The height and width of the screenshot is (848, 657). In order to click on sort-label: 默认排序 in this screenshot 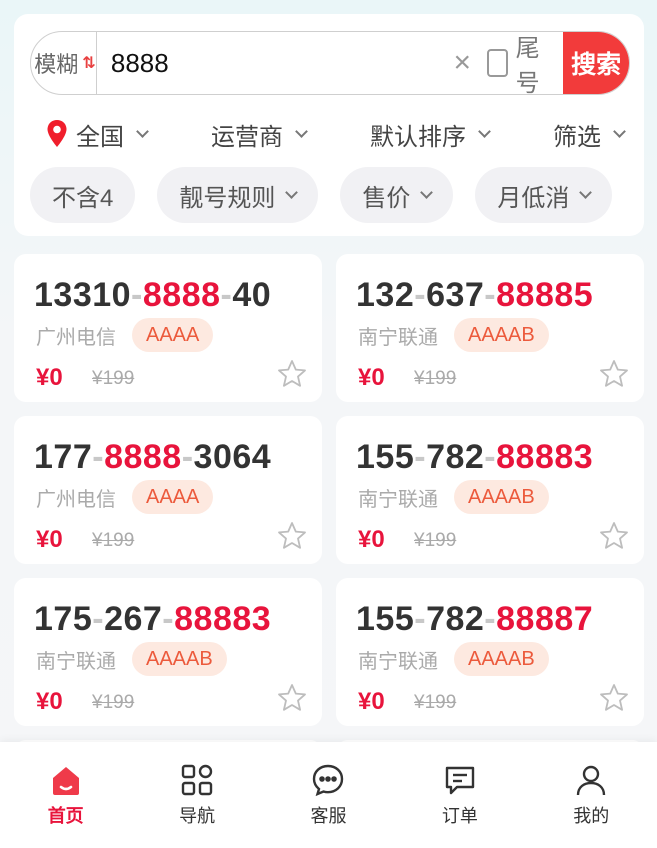, I will do `click(418, 137)`.